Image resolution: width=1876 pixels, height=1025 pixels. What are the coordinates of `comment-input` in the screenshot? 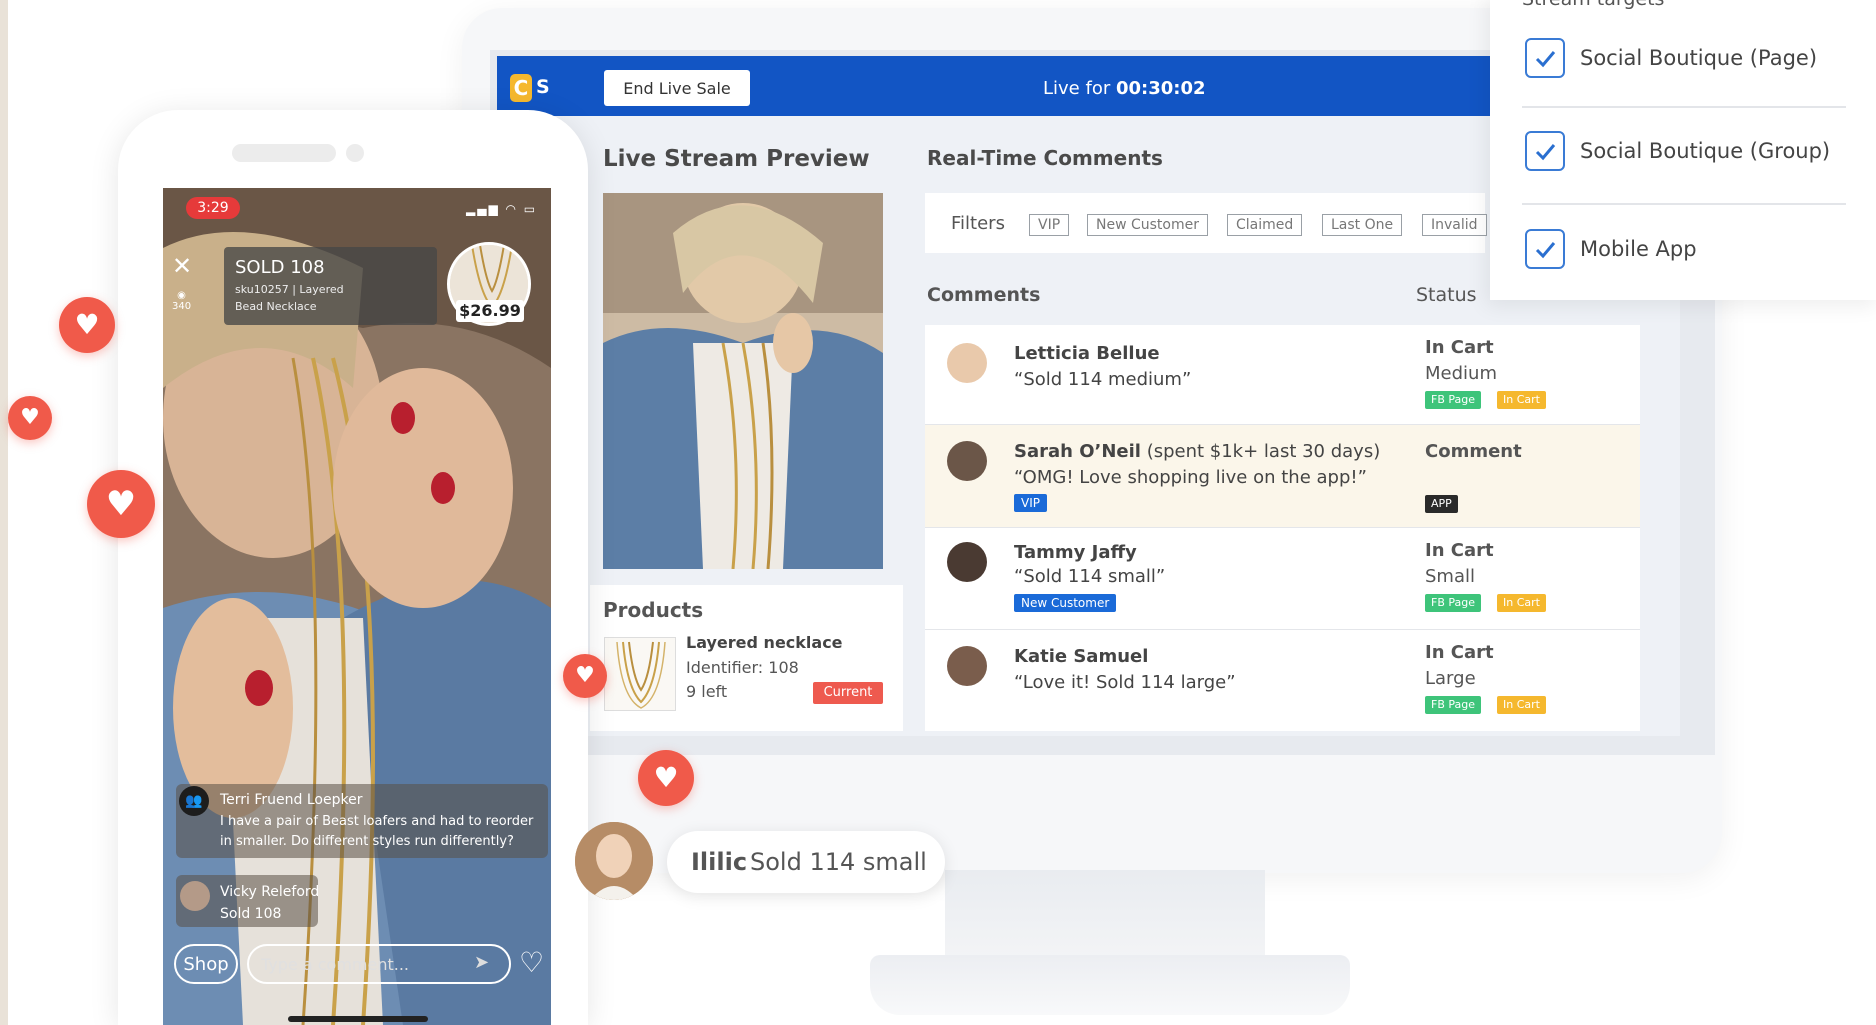 It's located at (379, 964).